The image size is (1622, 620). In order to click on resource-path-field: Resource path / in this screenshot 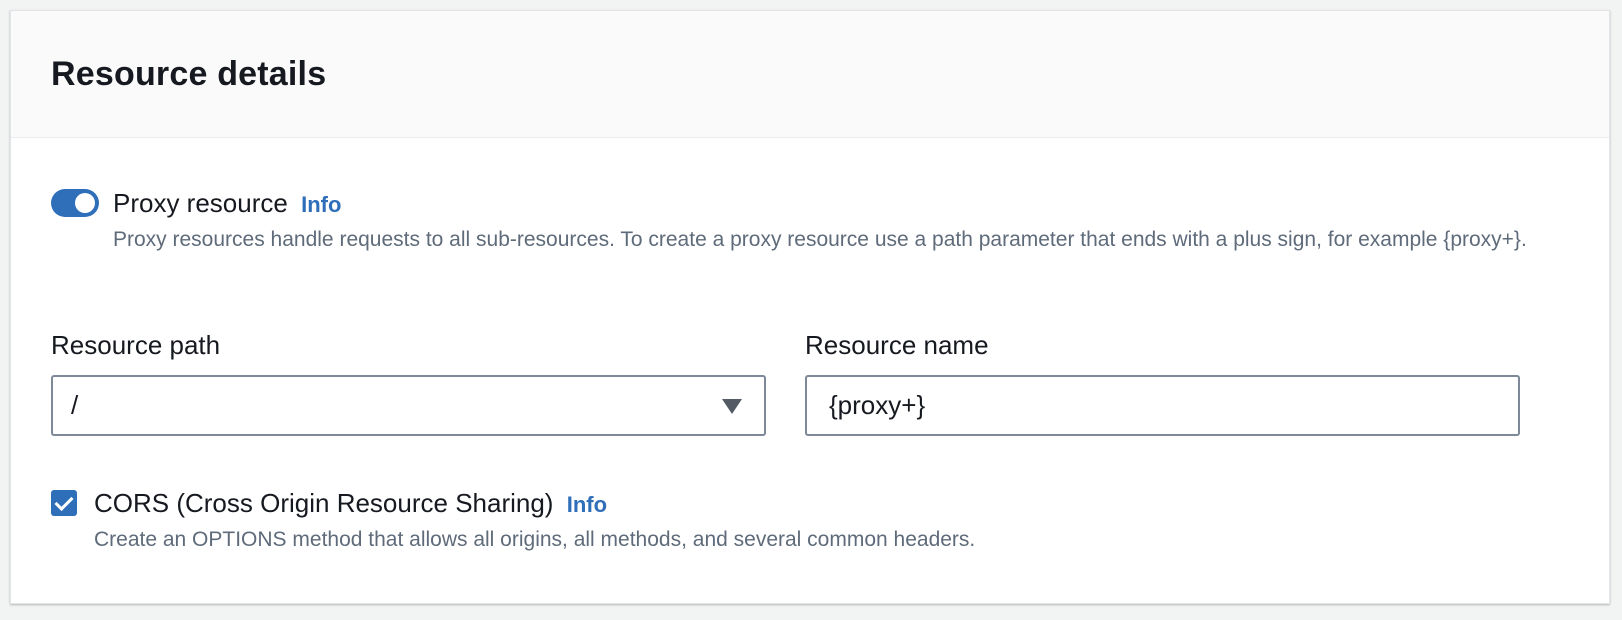, I will do `click(408, 382)`.